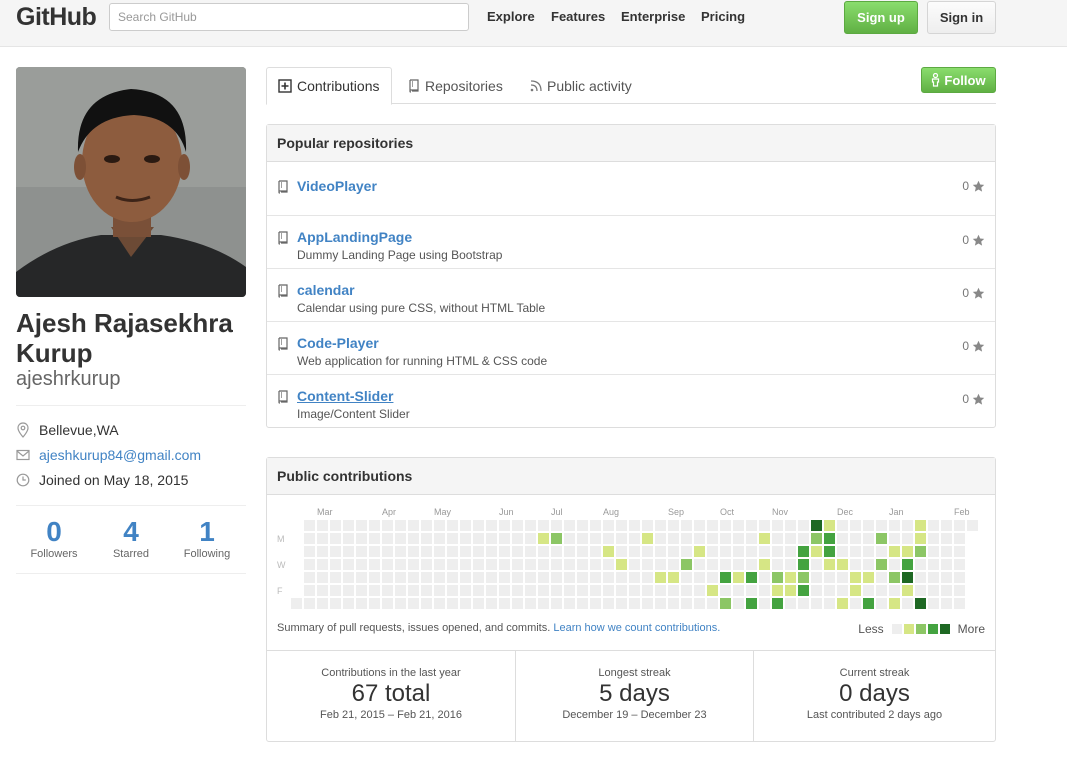 The width and height of the screenshot is (1067, 759). What do you see at coordinates (338, 343) in the screenshot?
I see `repo-name-link: Code-Player` at bounding box center [338, 343].